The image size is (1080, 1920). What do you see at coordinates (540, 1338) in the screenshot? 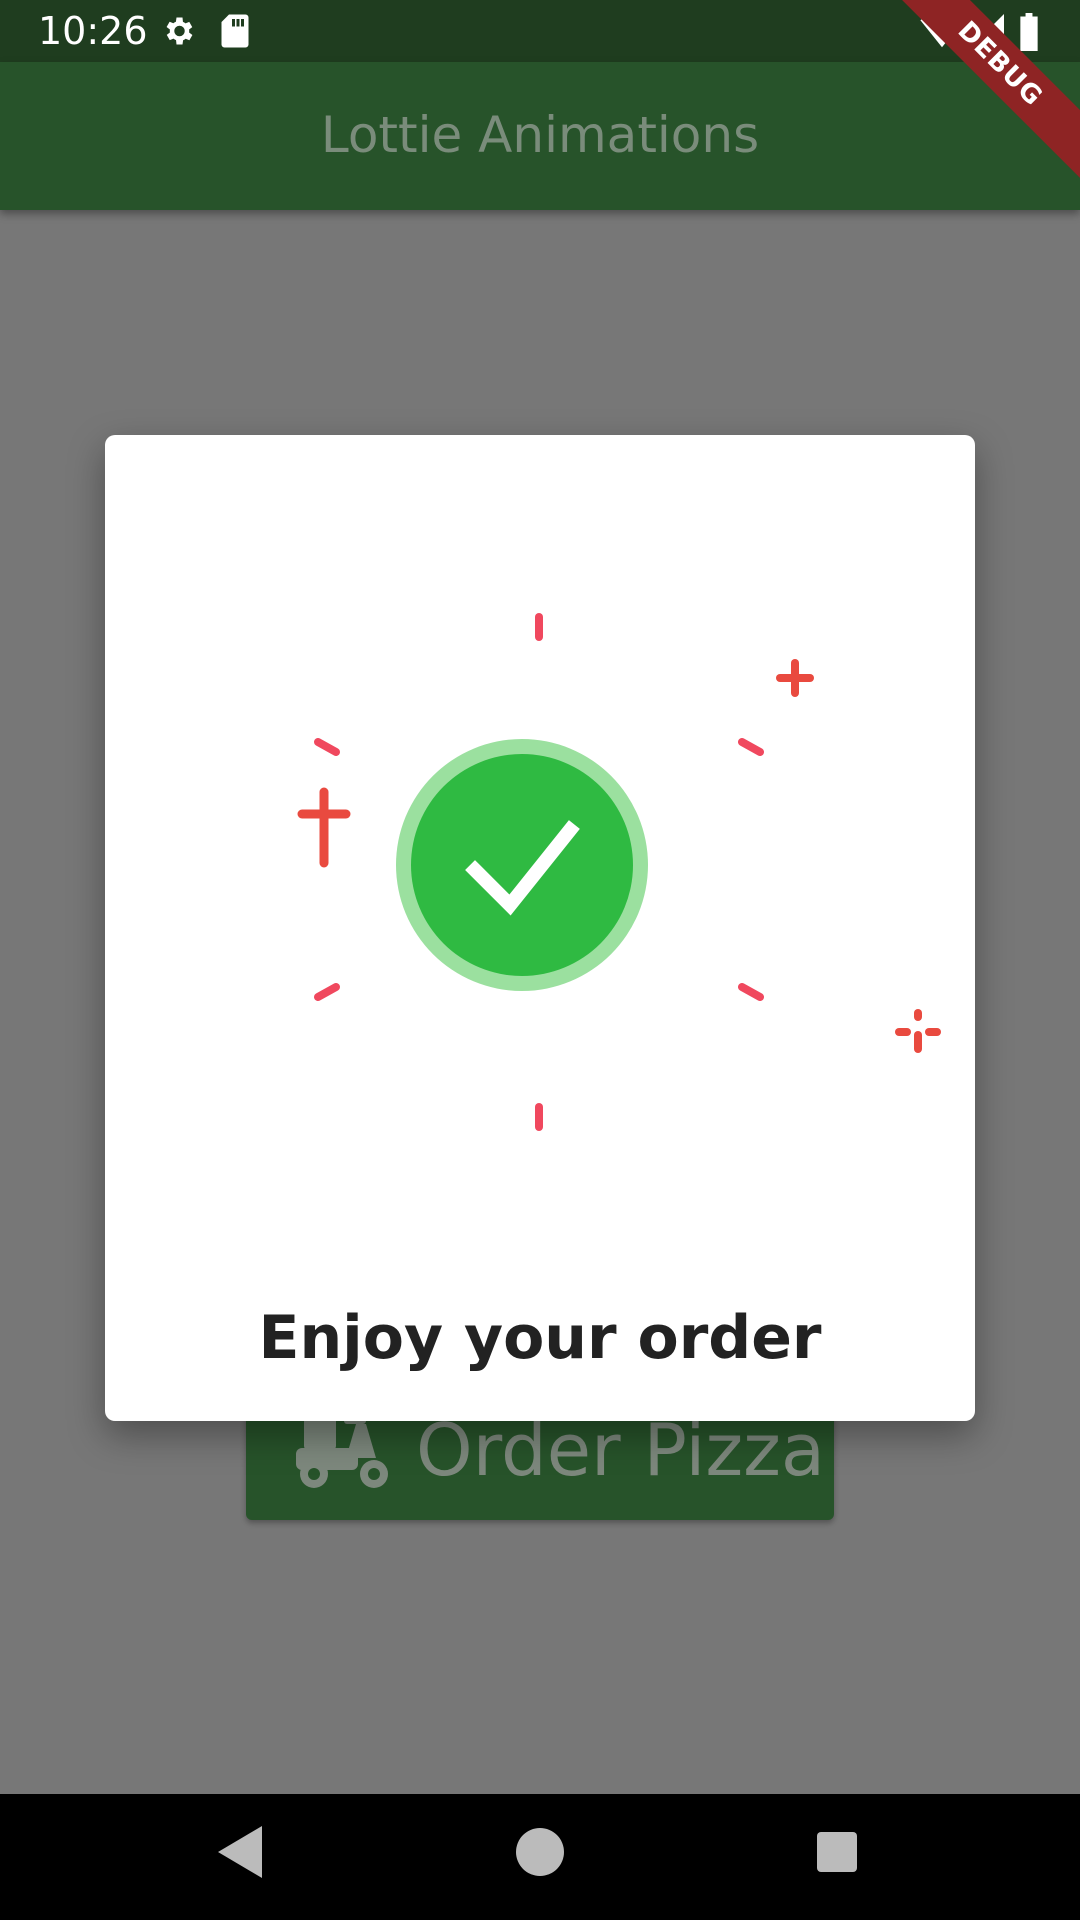
I see `dialog-message: Enjoy your order` at bounding box center [540, 1338].